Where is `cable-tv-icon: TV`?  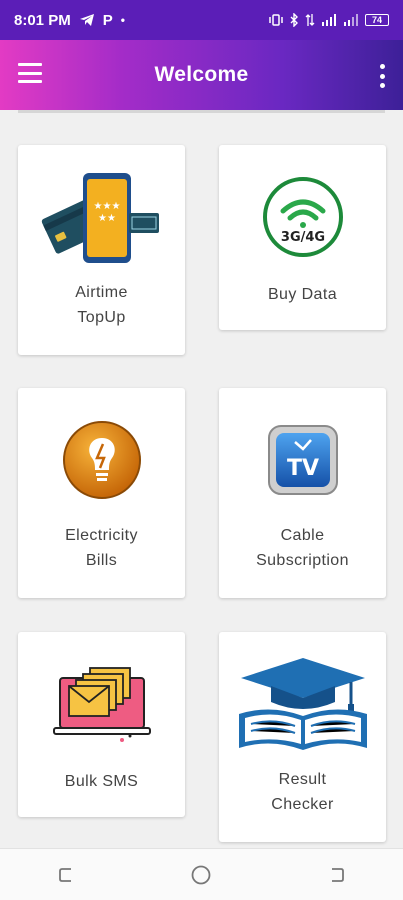 cable-tv-icon: TV is located at coordinates (302, 460).